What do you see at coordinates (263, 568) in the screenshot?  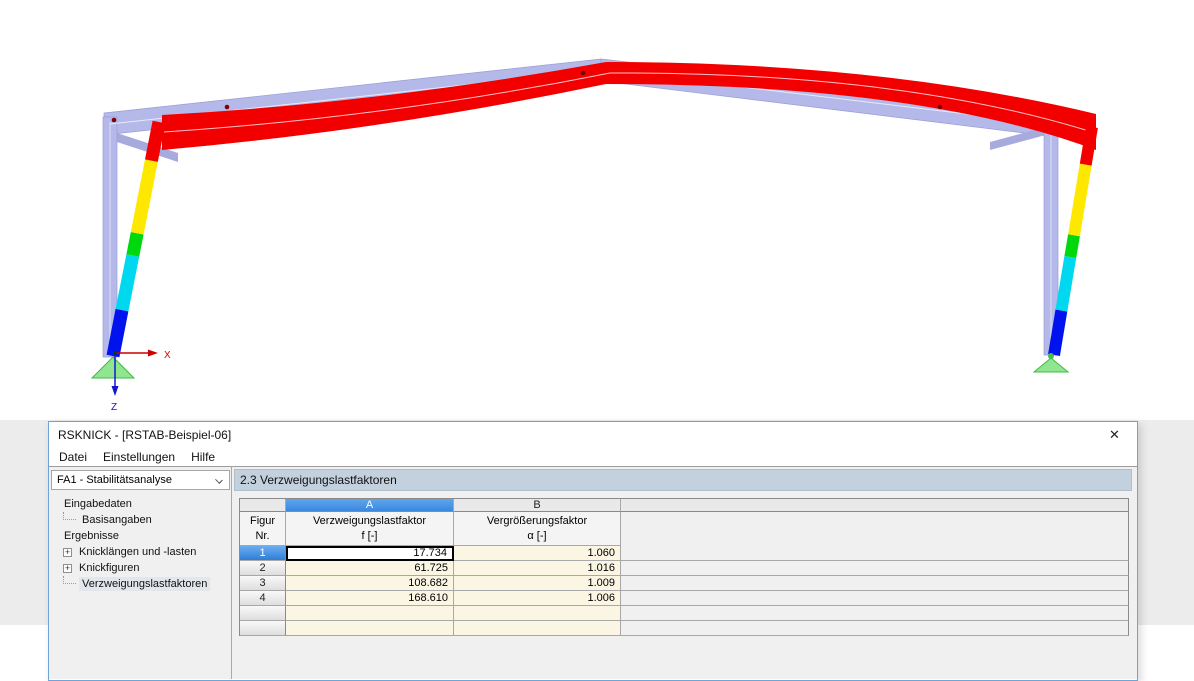 I see `row-header: 2` at bounding box center [263, 568].